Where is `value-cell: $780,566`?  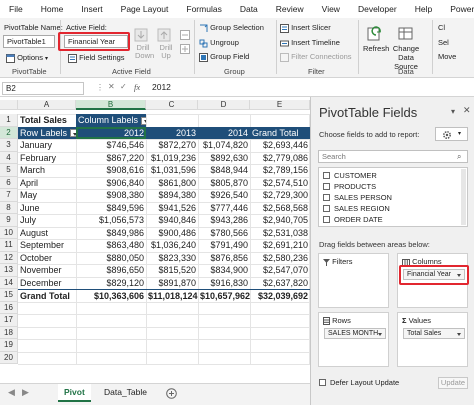 value-cell: $780,566 is located at coordinates (224, 233).